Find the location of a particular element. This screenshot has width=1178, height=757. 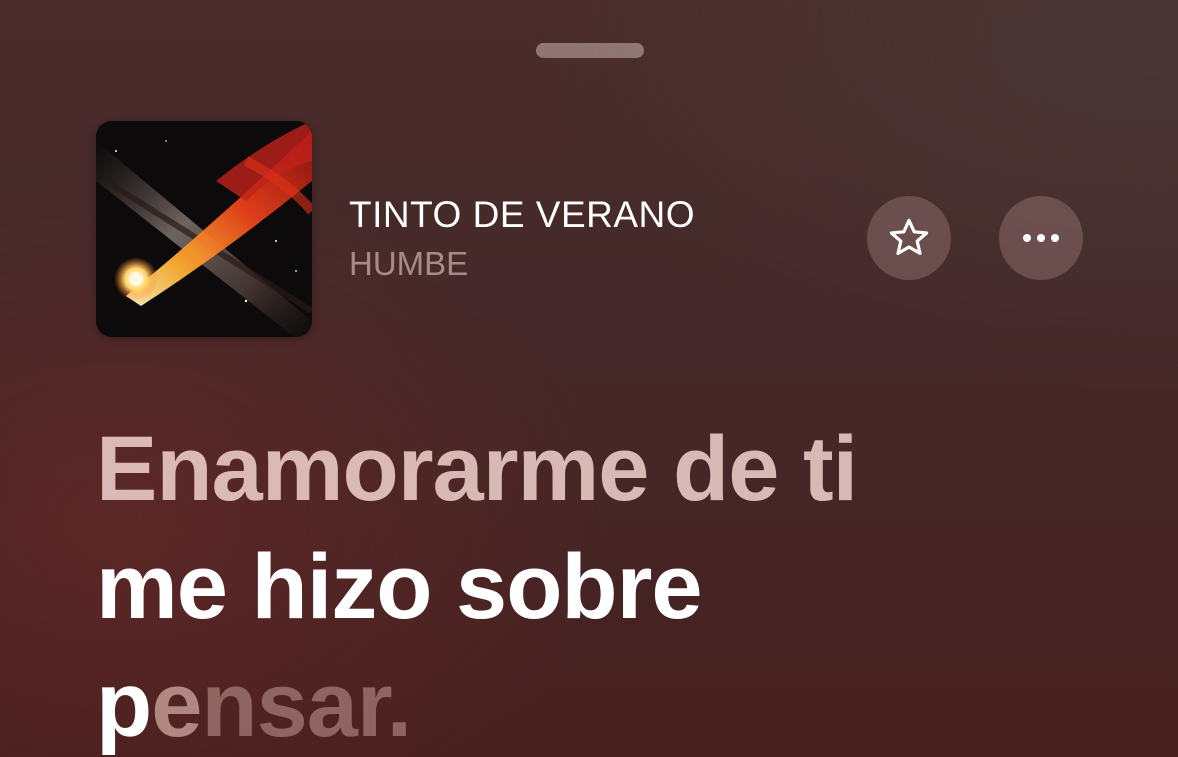

lyric-sung-portion: p is located at coordinates (124, 705).